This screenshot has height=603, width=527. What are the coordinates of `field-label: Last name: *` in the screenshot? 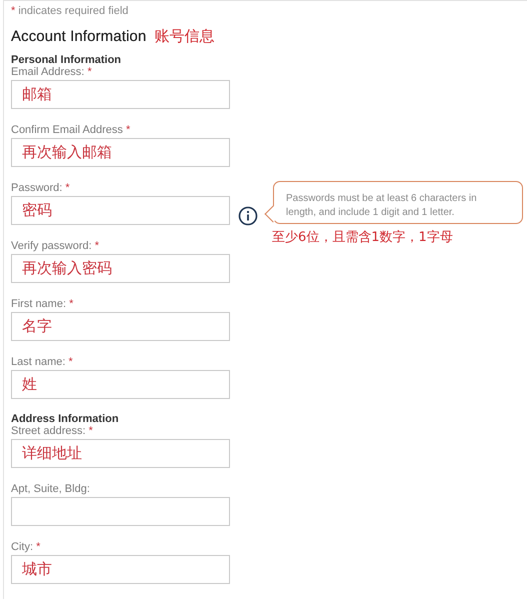 It's located at (42, 362).